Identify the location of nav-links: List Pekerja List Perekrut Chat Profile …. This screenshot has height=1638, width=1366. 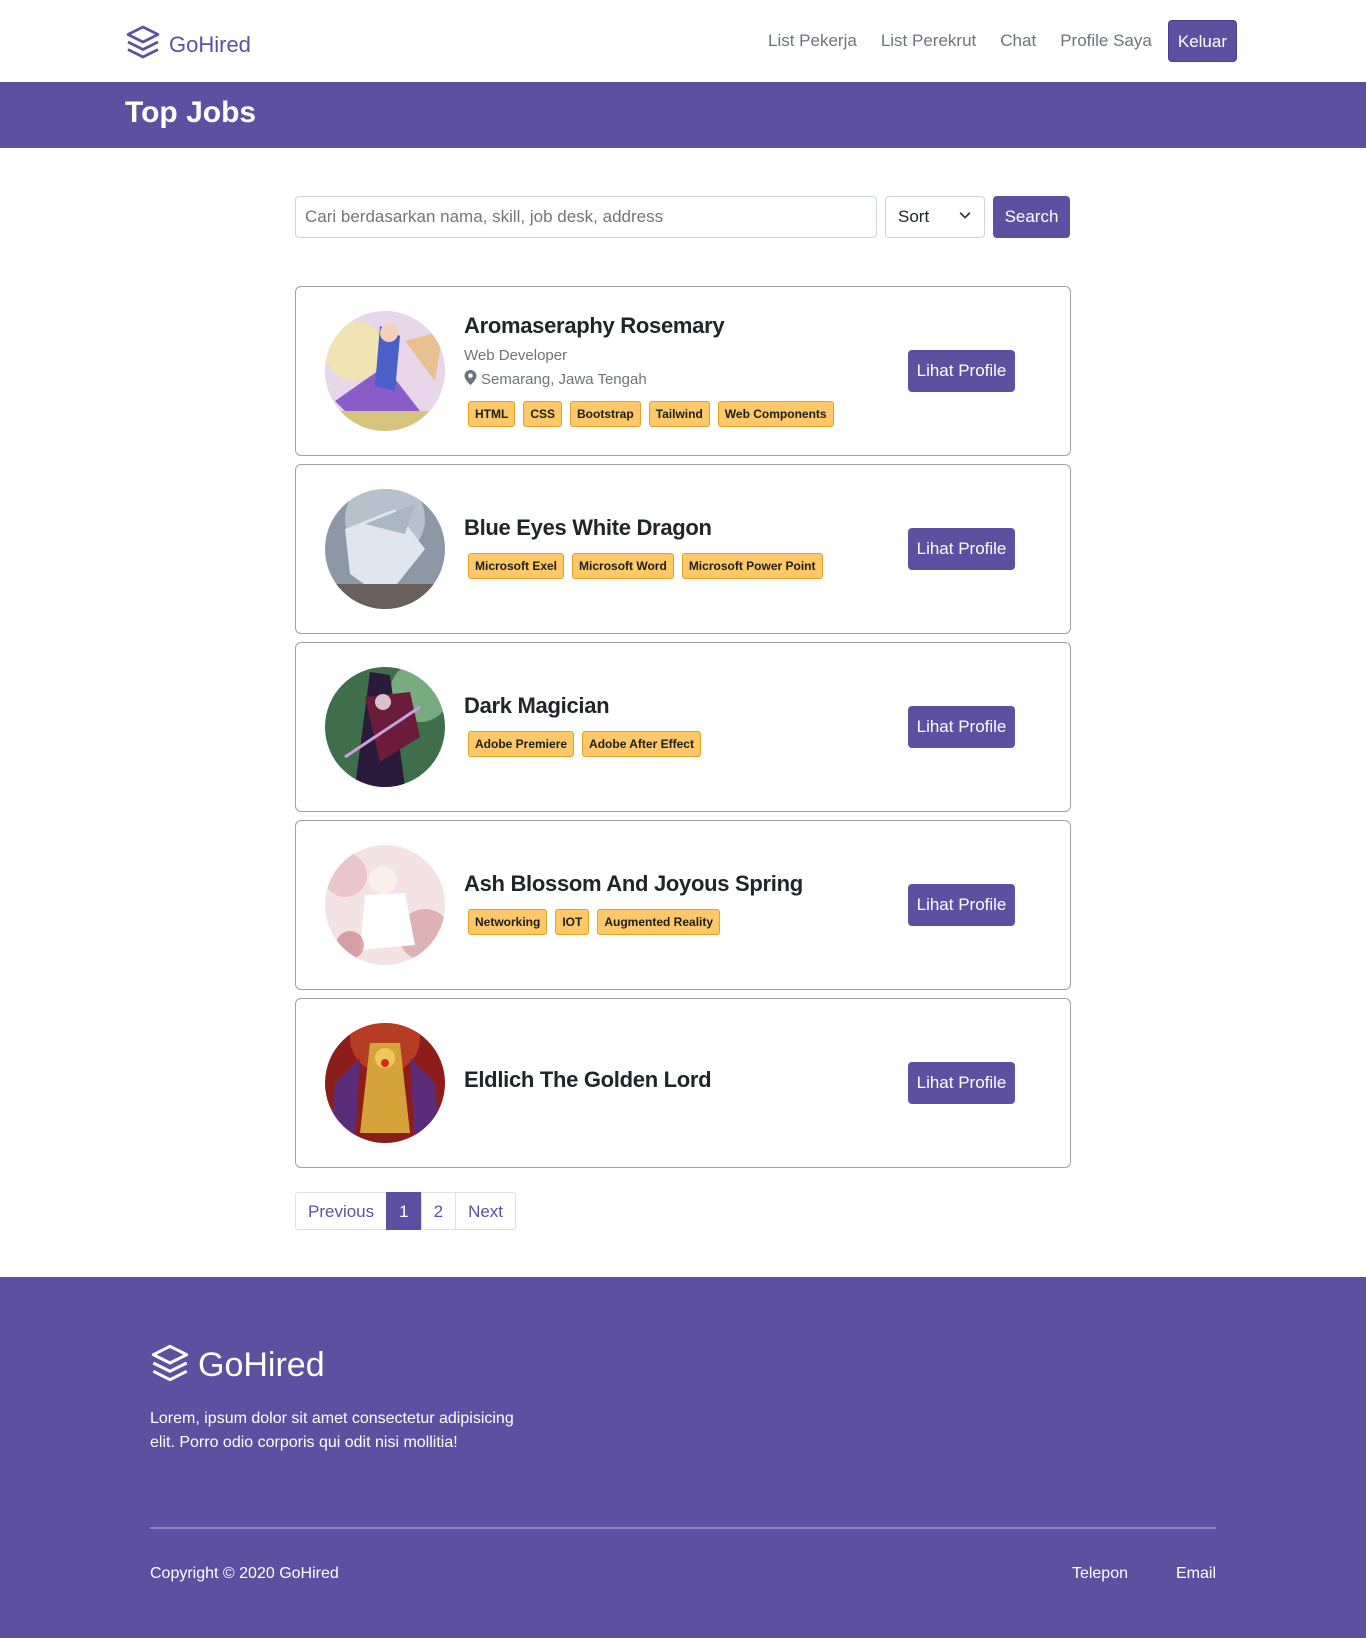
(990, 41).